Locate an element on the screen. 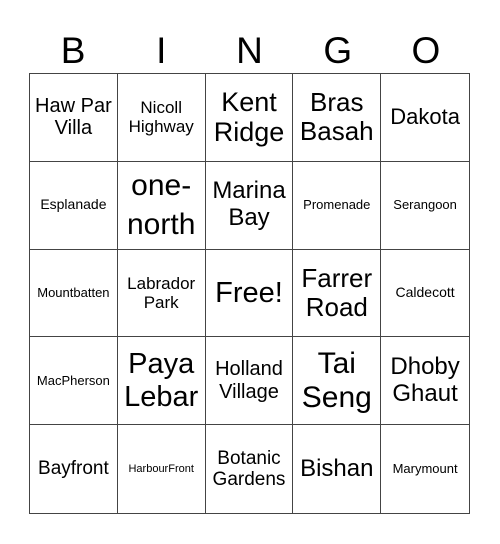 Image resolution: width=500 pixels, height=544 pixels. bingo-cell: Haw Par Villa is located at coordinates (74, 118).